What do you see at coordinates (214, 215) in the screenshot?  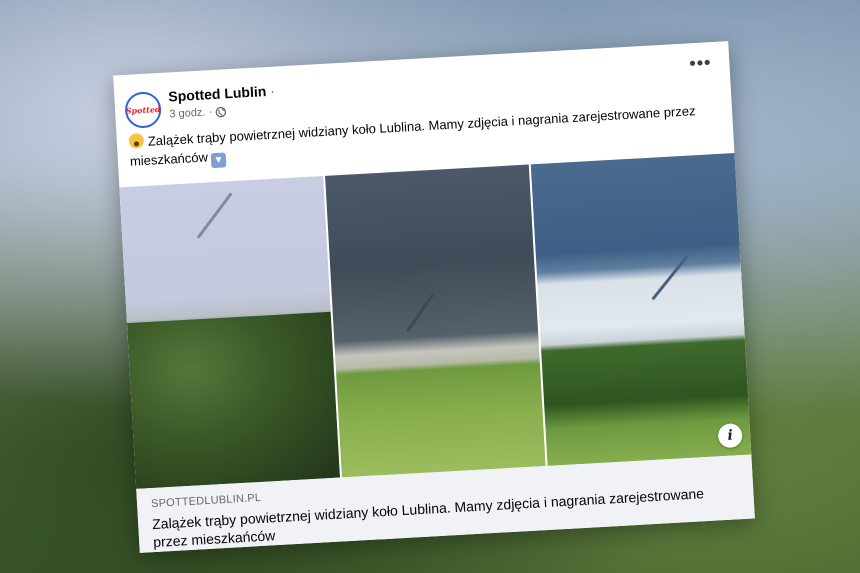 I see `photo-1-funnel` at bounding box center [214, 215].